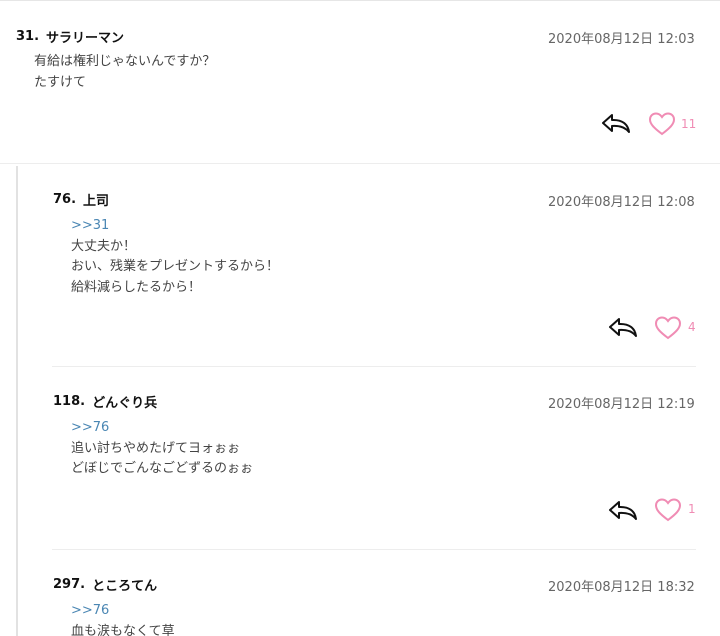 The height and width of the screenshot is (636, 720). Describe the element at coordinates (621, 404) in the screenshot. I see `comment-date: 2020年08月12日 12:19` at that location.